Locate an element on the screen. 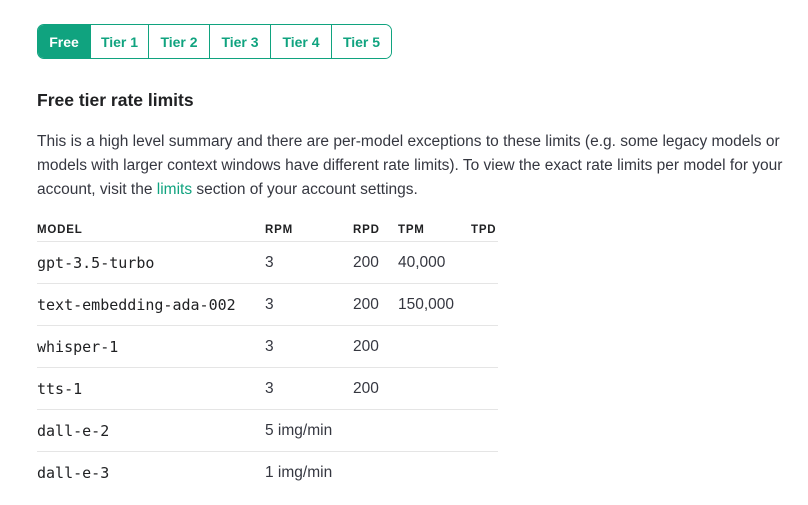 The image size is (808, 505). tier-selector: Free Tier 1 Tier 2 Tier 3 Tier 4 Tier 5 is located at coordinates (214, 41).